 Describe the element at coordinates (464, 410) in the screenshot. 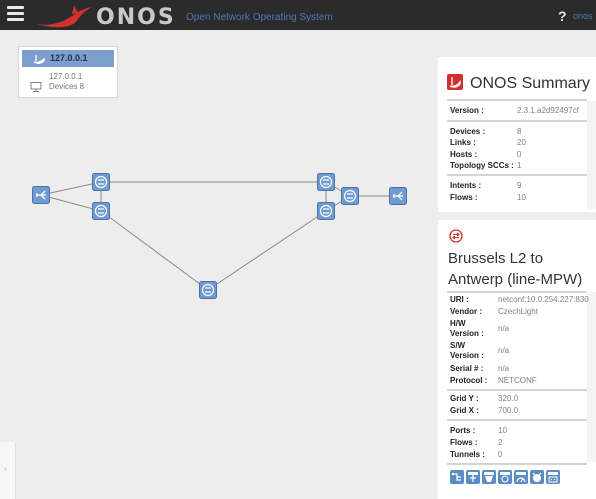

I see `gridx-label: Grid X :` at that location.